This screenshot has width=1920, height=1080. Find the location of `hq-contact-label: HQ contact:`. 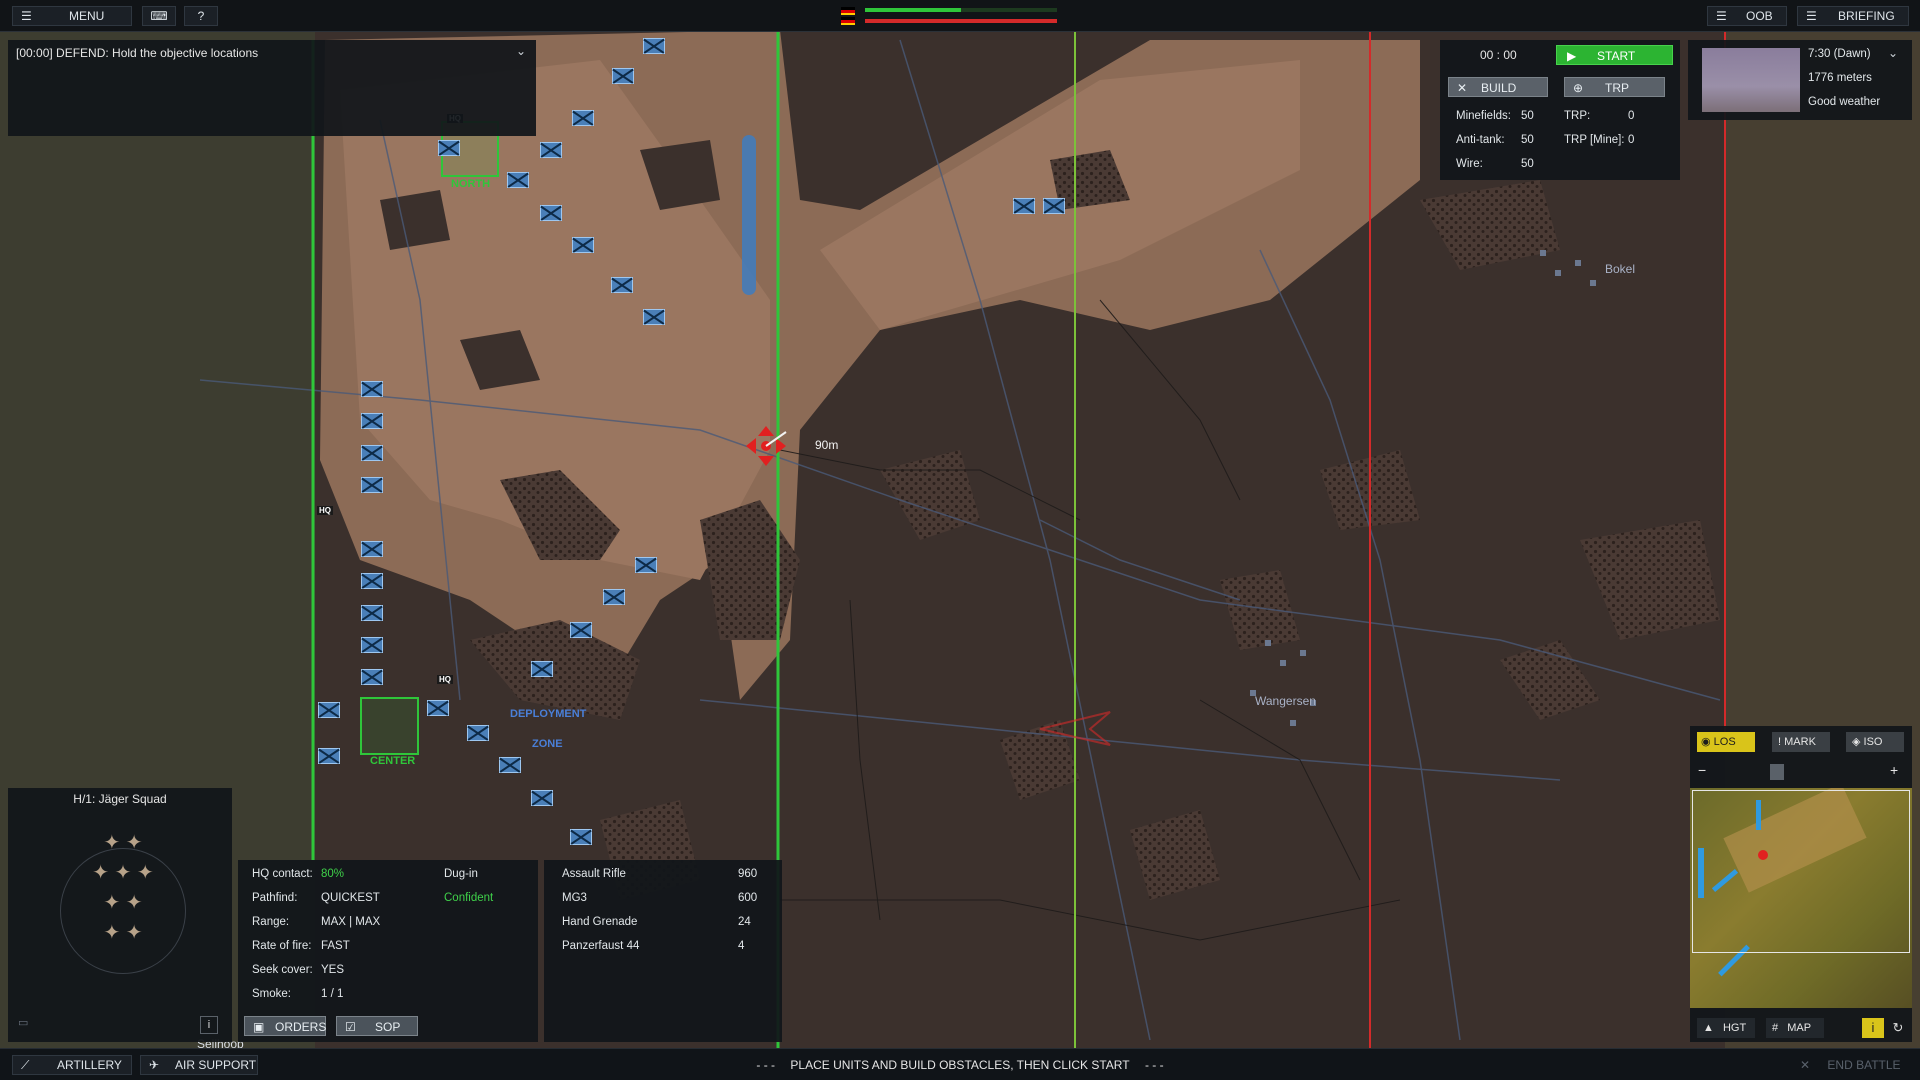

hq-contact-label: HQ contact: is located at coordinates (282, 874).